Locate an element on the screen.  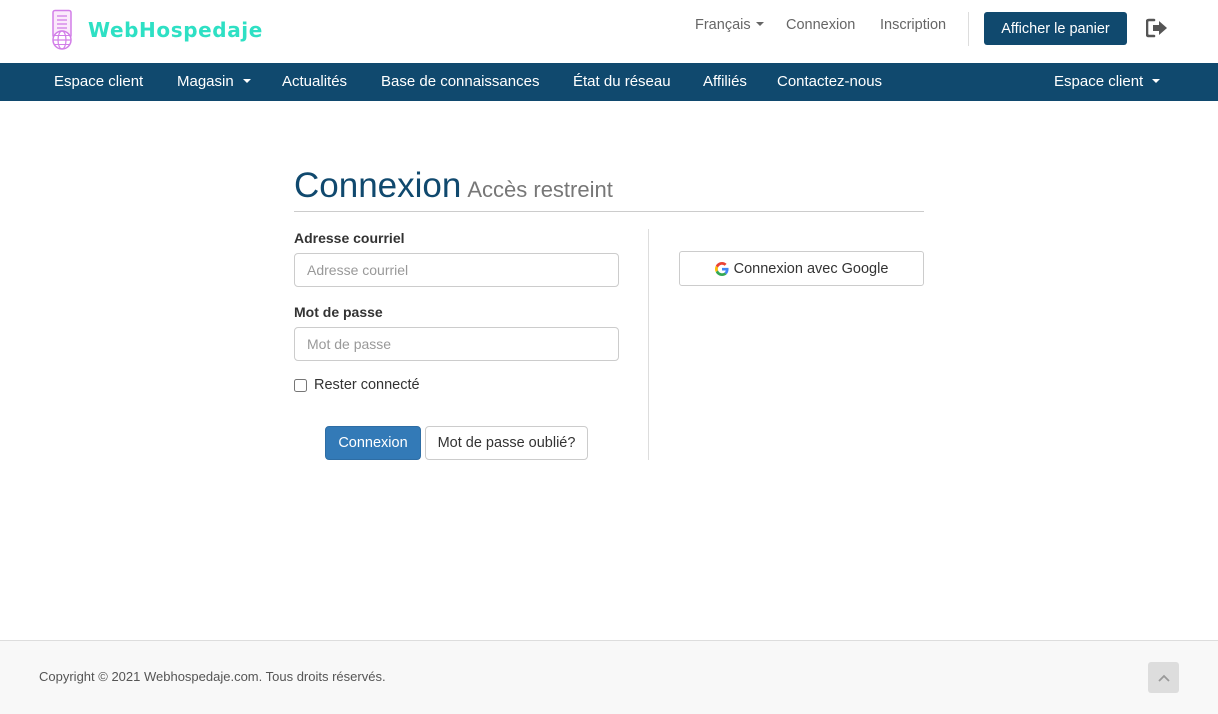
nav-item-store: Magasin is located at coordinates (214, 81).